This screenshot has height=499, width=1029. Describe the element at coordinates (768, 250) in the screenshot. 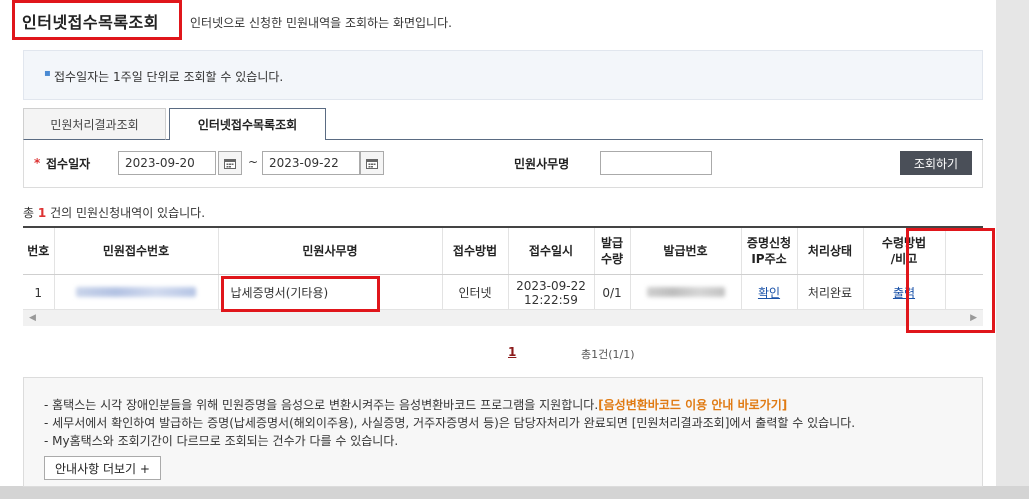

I see `column-header: 증명신청 IP주소` at that location.